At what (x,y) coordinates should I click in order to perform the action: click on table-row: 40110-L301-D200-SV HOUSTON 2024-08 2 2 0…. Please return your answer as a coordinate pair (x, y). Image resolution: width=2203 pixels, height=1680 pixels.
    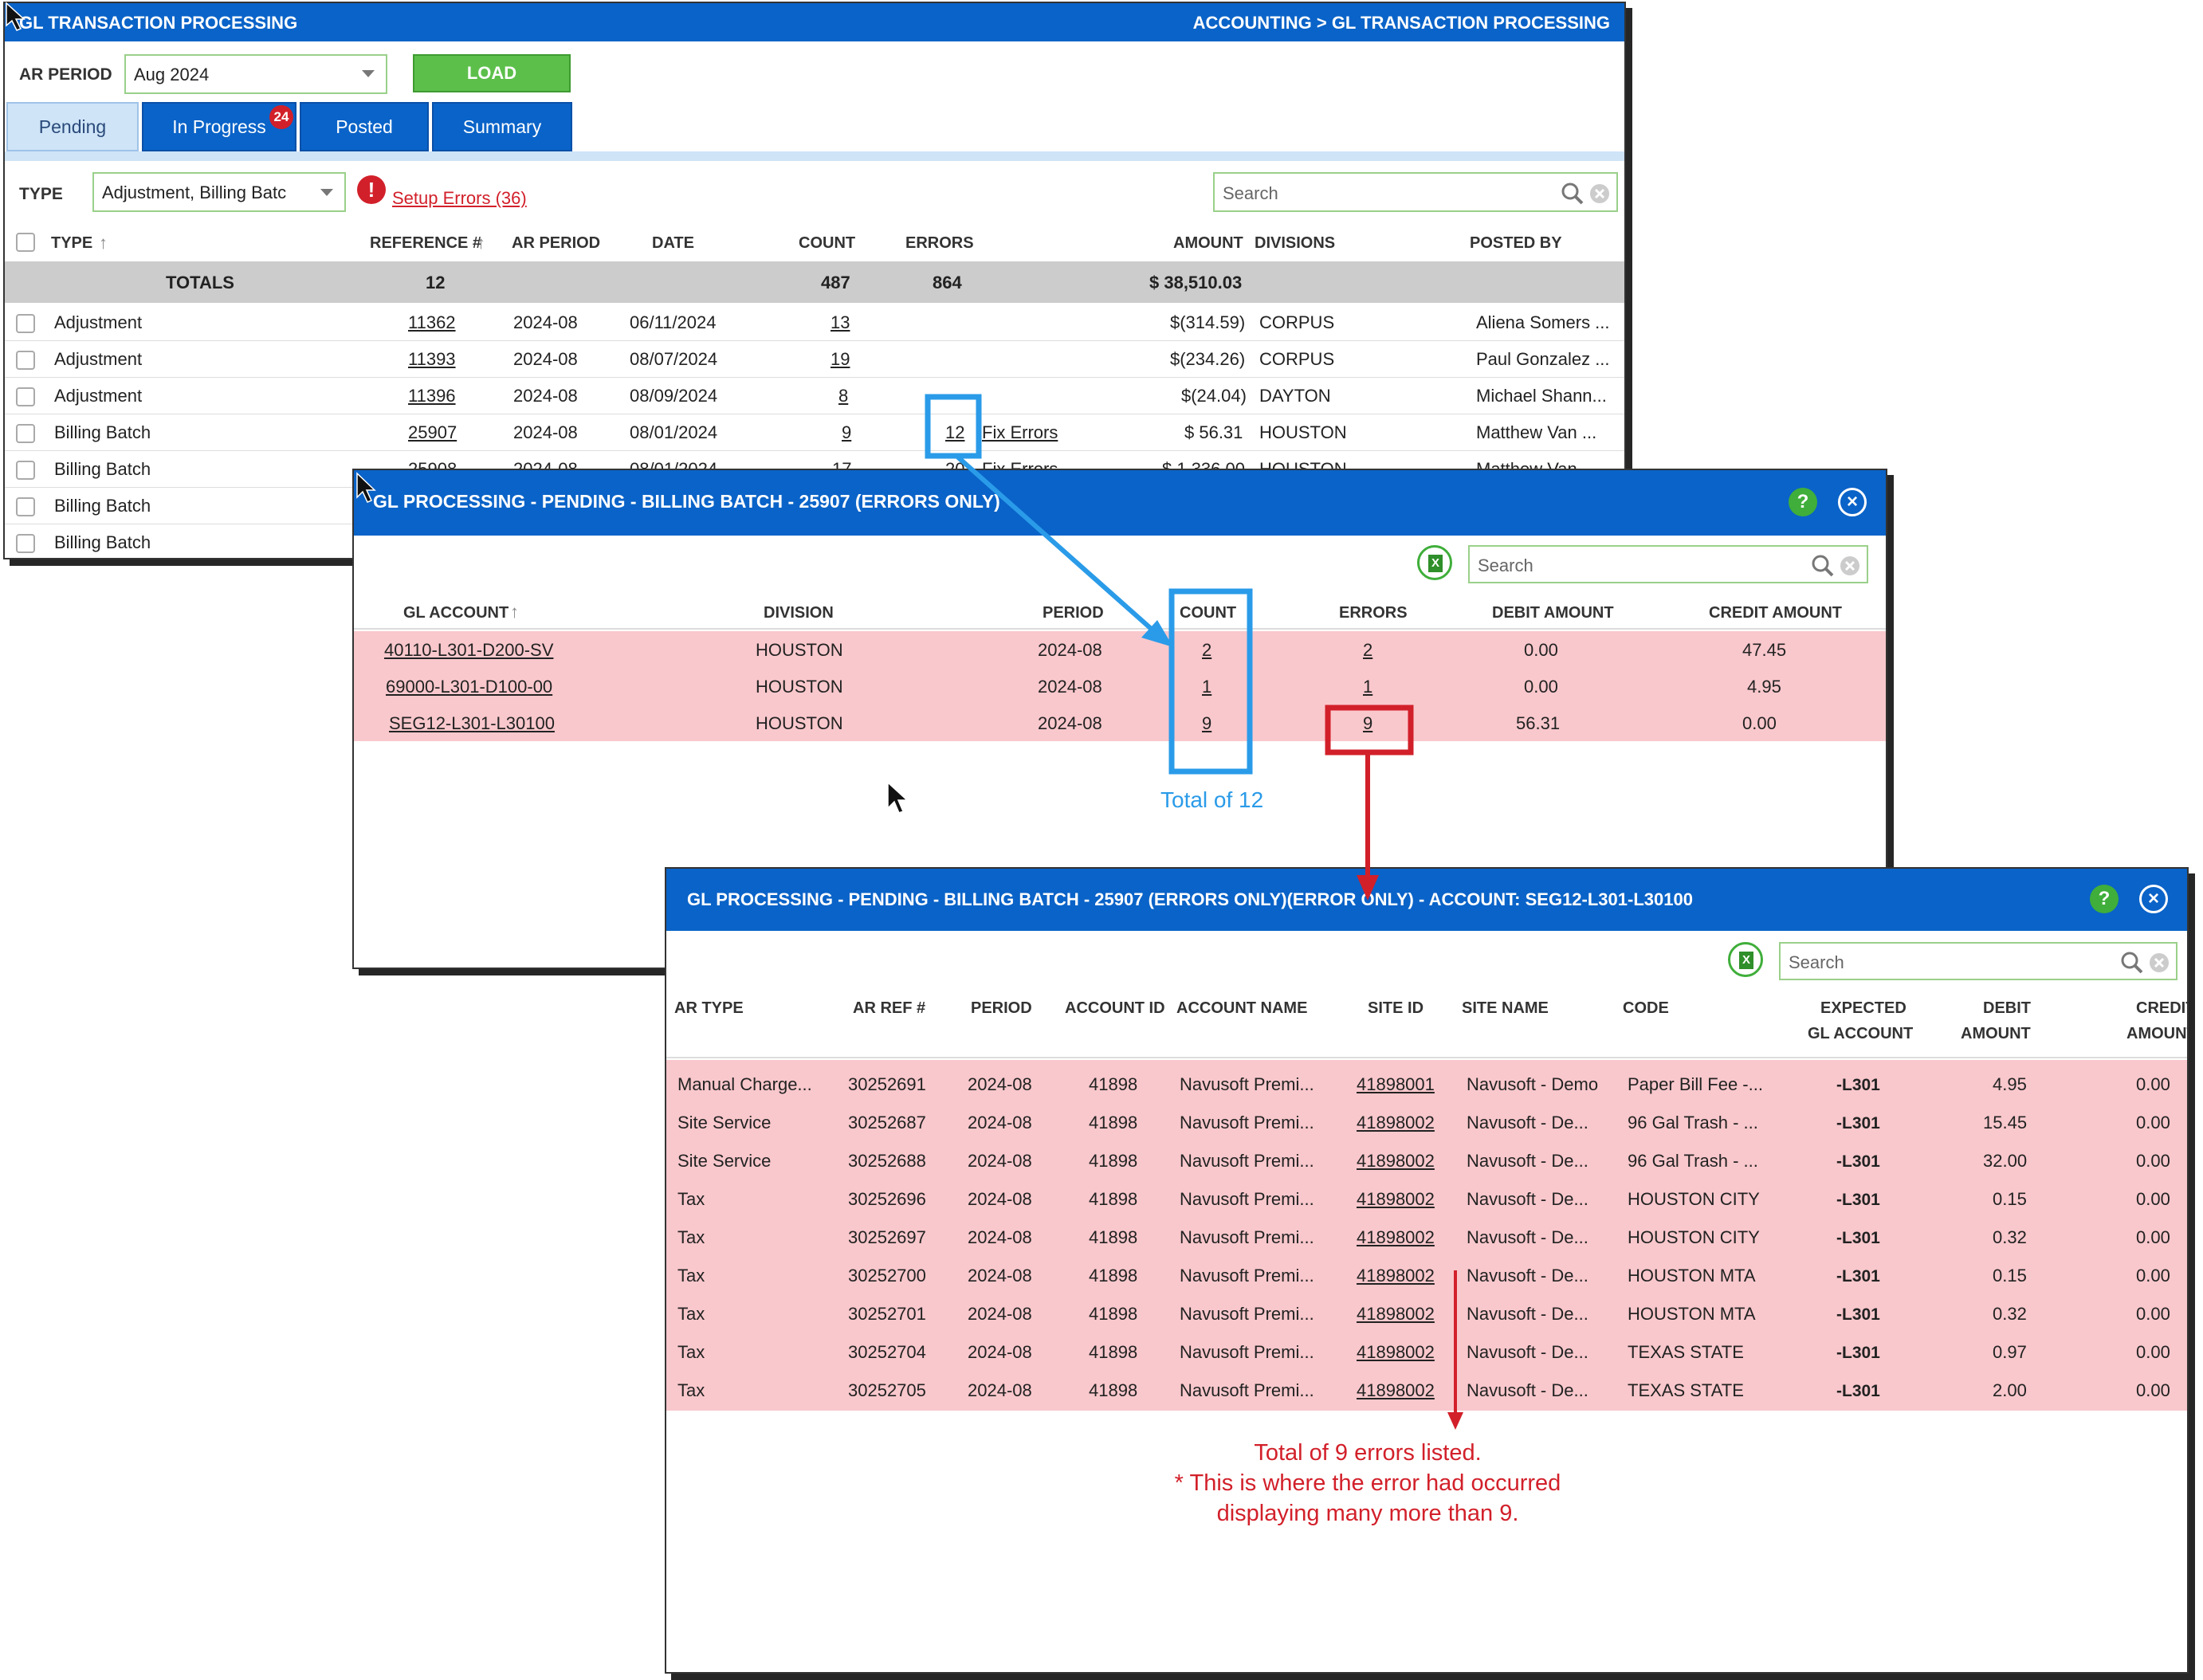
    Looking at the image, I should click on (1120, 649).